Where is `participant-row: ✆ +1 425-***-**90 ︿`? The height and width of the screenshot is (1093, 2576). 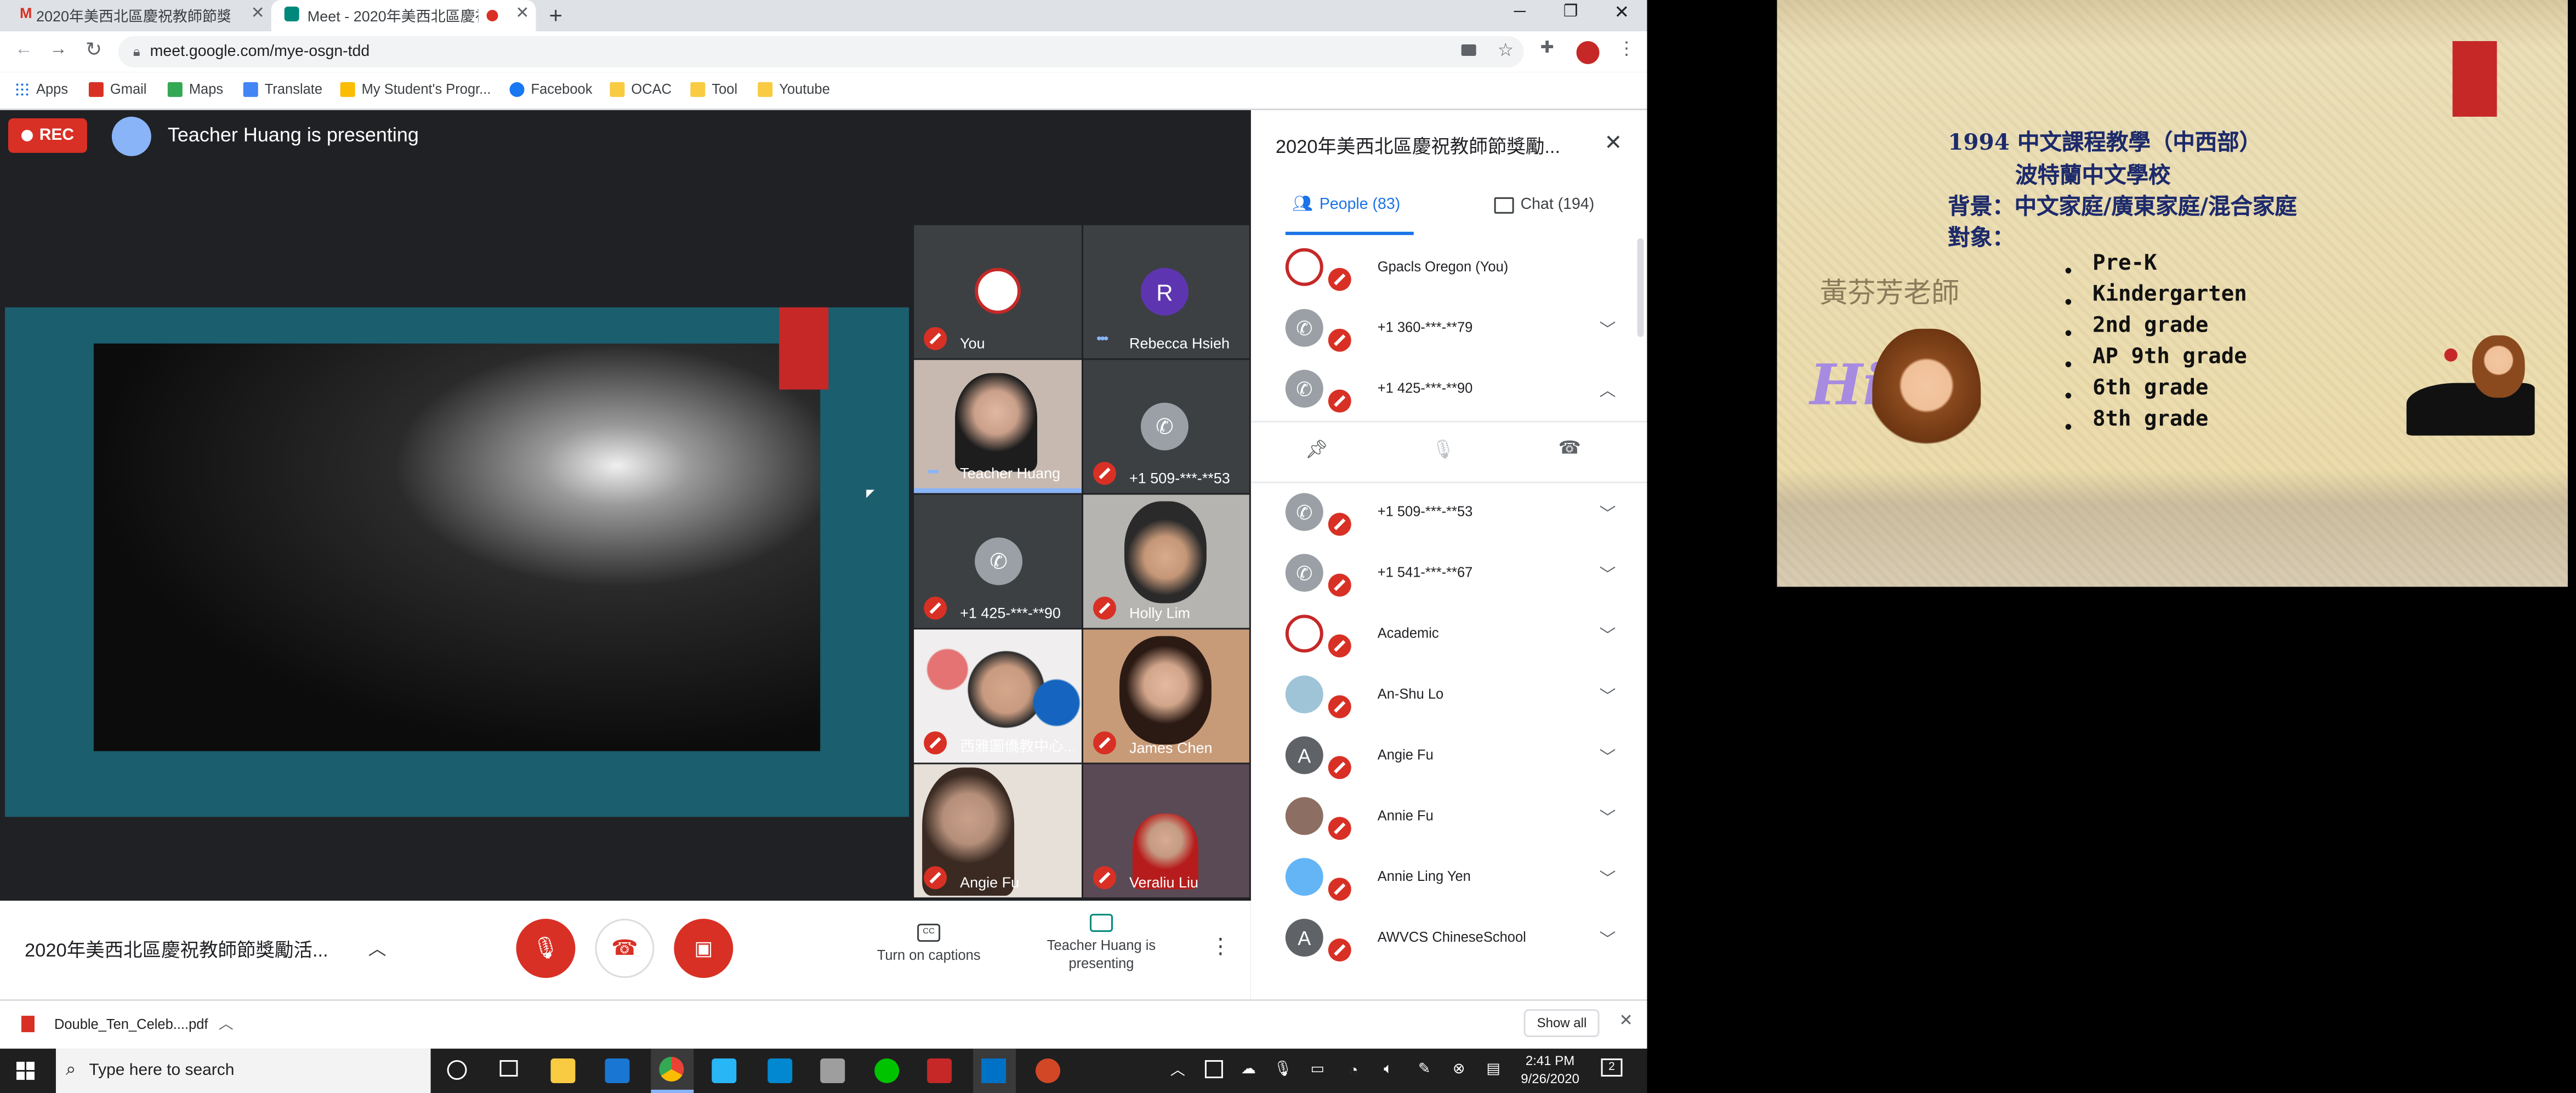 participant-row: ✆ +1 425-***-**90 ︿ is located at coordinates (1449, 388).